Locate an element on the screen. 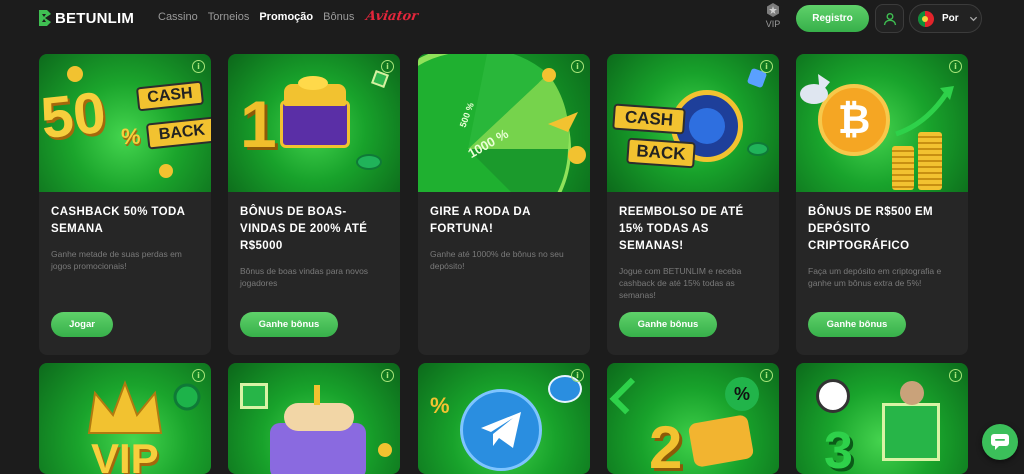 The width and height of the screenshot is (1024, 474). promo-title: GIRE A RODA DA FORTUNA! is located at coordinates (480, 220).